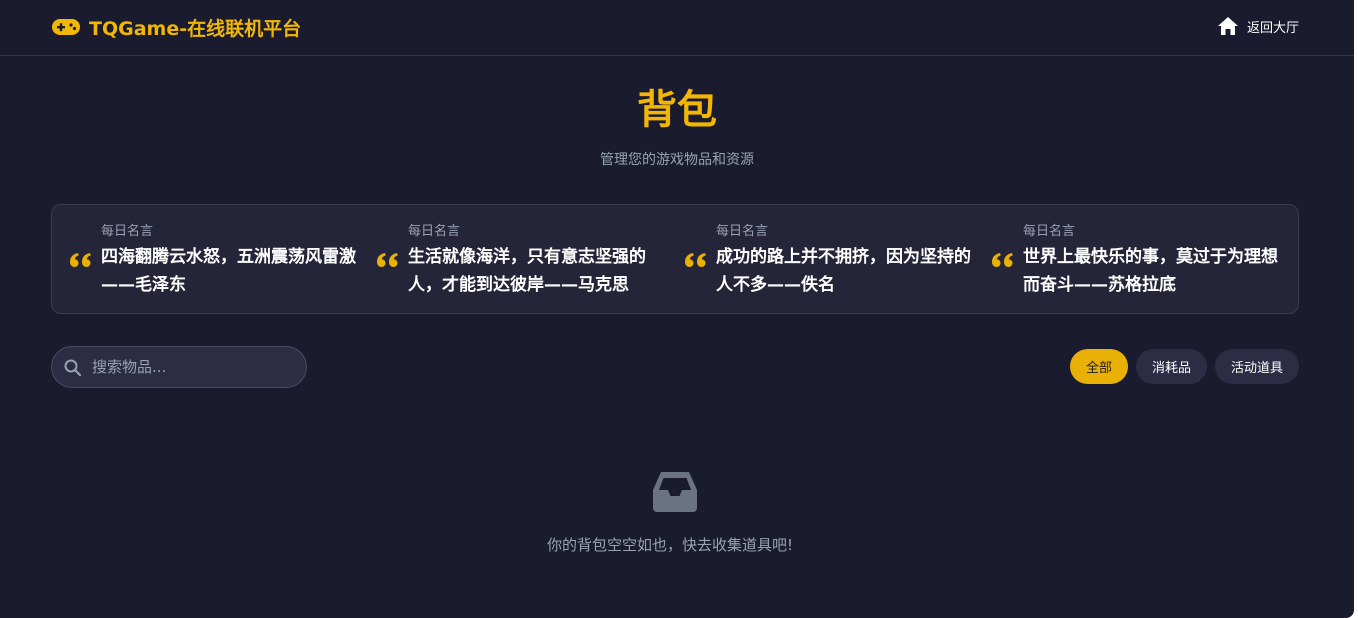 This screenshot has width=1358, height=618. What do you see at coordinates (843, 271) in the screenshot?
I see `quote-text: 成功的路上并不拥挤，因为坚持的人不多——佚名` at bounding box center [843, 271].